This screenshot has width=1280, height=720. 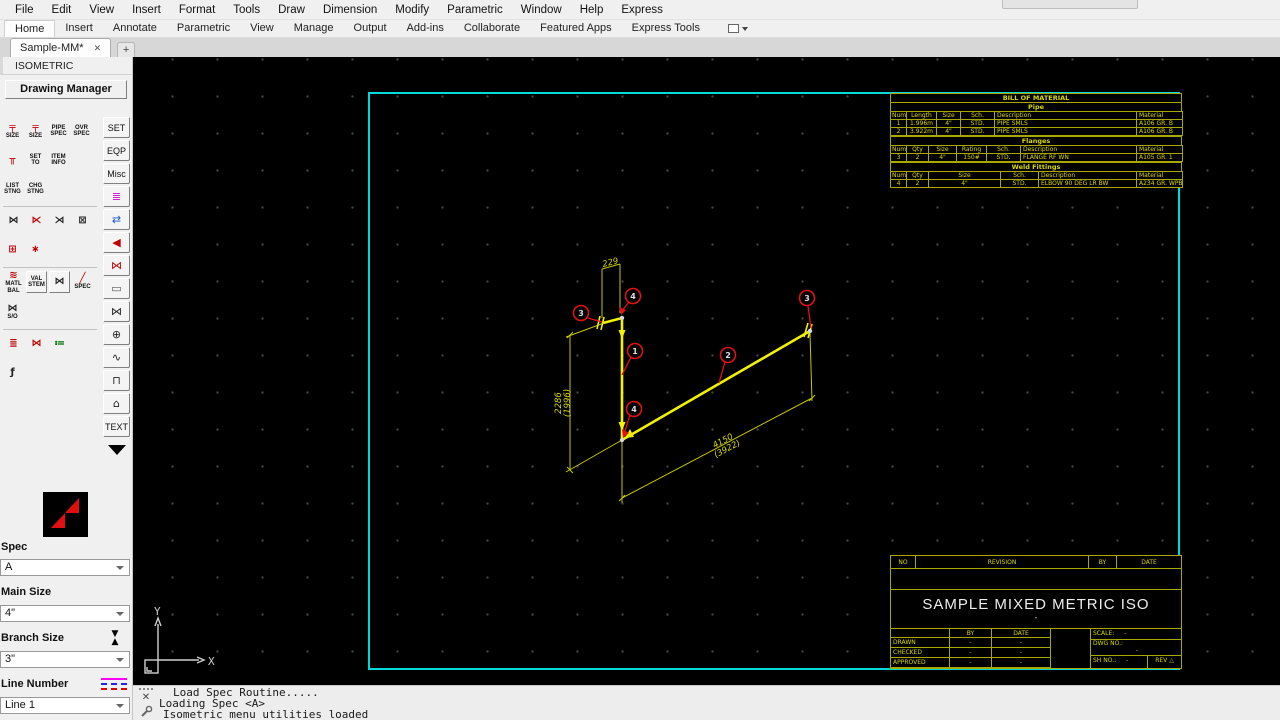 What do you see at coordinates (12, 250) in the screenshot?
I see `tool-weld-gap: ⊞` at bounding box center [12, 250].